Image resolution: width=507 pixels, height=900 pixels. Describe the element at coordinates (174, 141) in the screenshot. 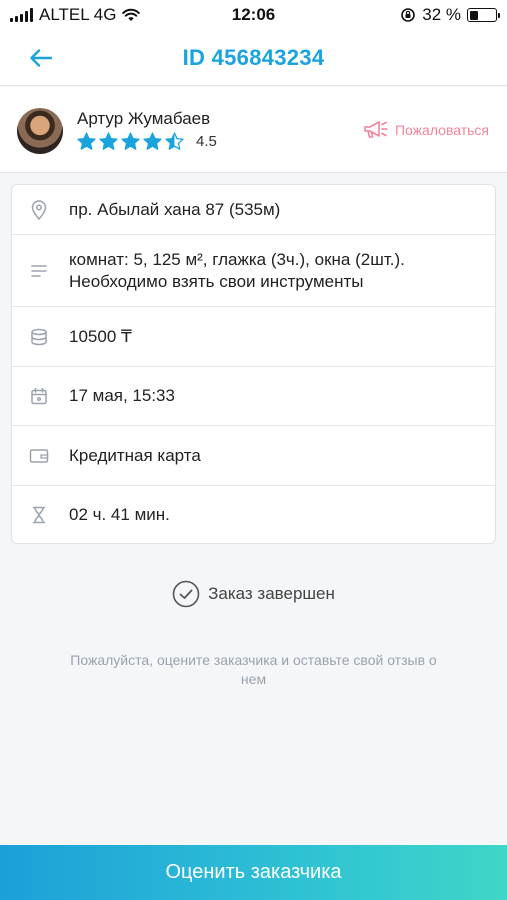

I see `star-half-icon` at that location.